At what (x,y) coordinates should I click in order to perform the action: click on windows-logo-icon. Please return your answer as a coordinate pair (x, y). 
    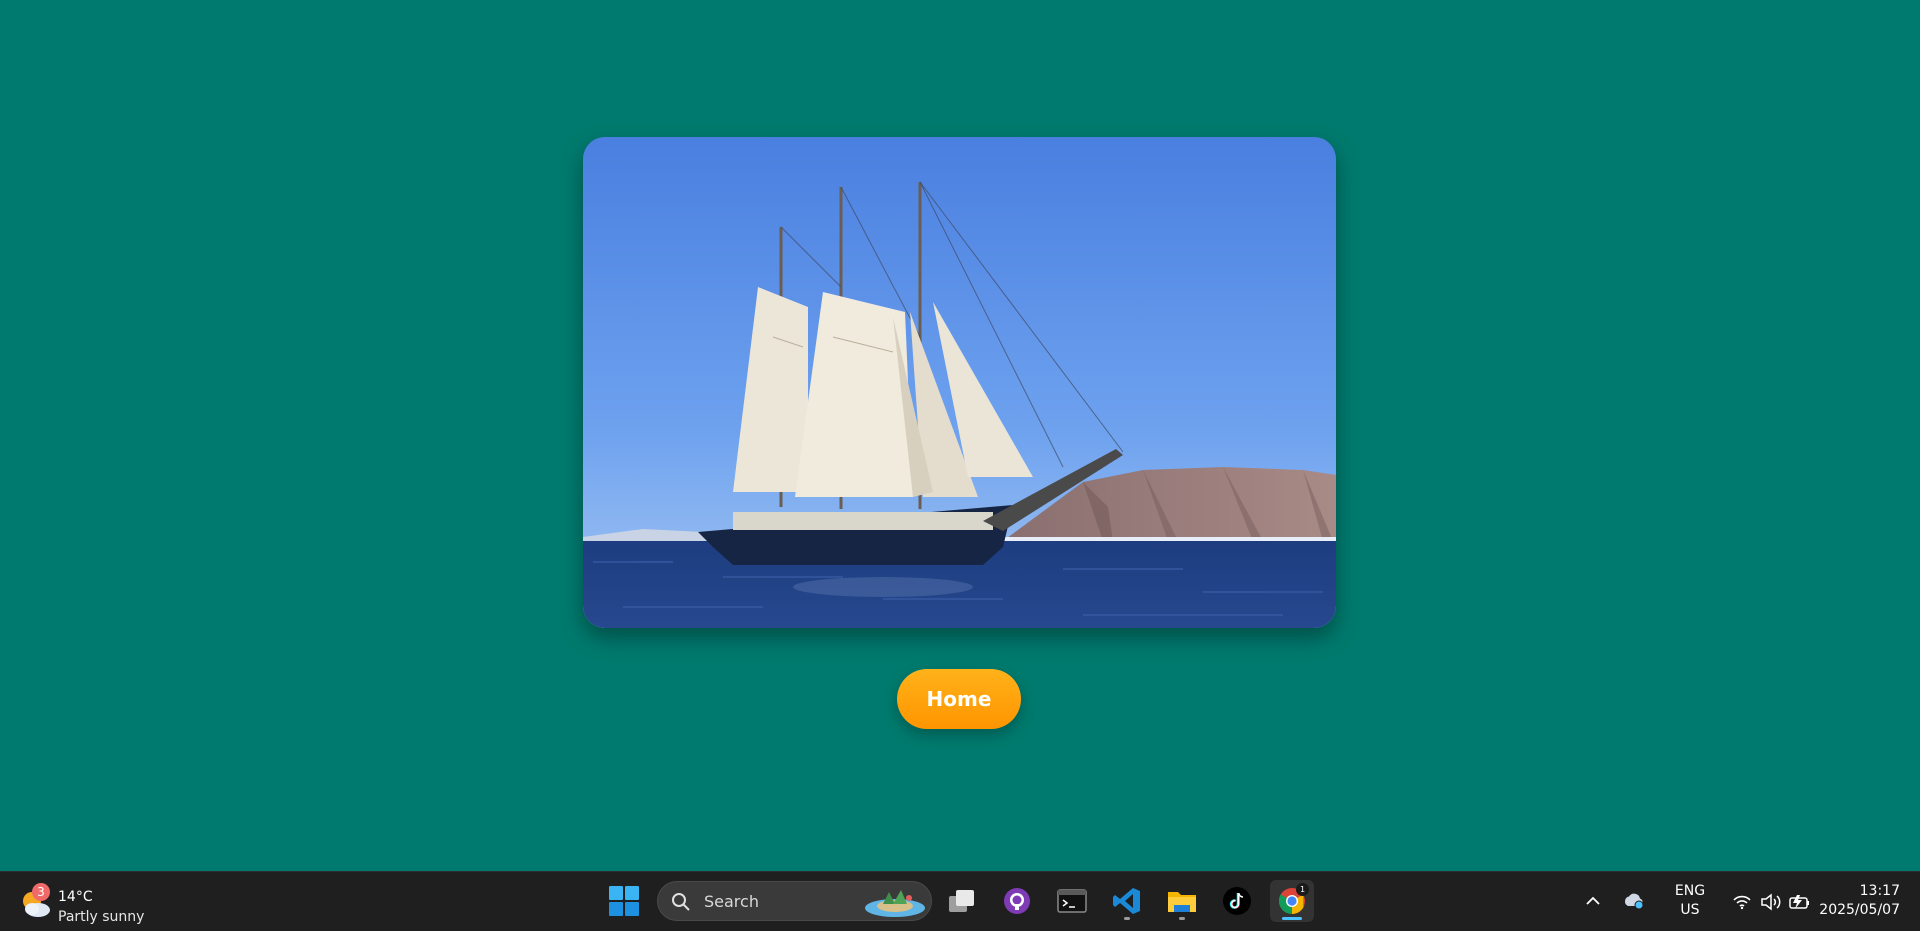
    Looking at the image, I should click on (624, 901).